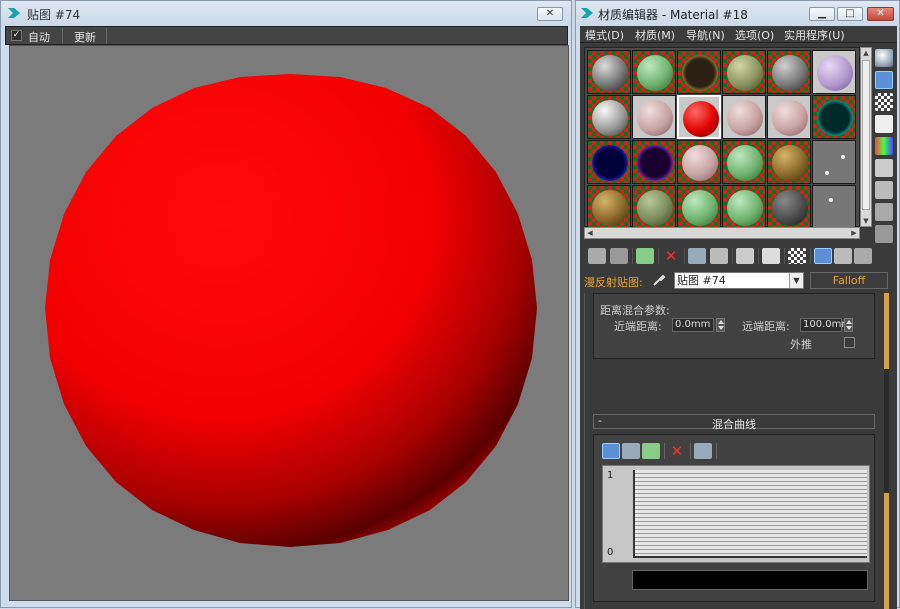 The width and height of the screenshot is (900, 609). What do you see at coordinates (848, 325) in the screenshot?
I see `far-distance-spinner` at bounding box center [848, 325].